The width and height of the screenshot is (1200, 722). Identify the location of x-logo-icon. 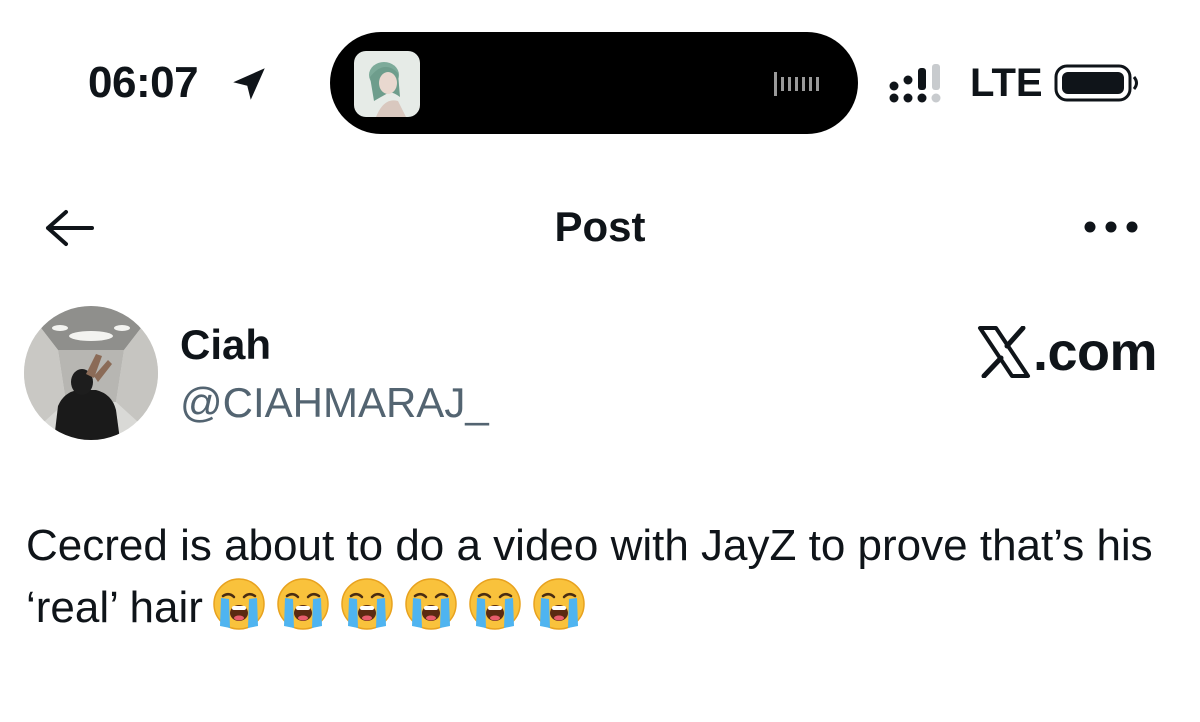
(1004, 352).